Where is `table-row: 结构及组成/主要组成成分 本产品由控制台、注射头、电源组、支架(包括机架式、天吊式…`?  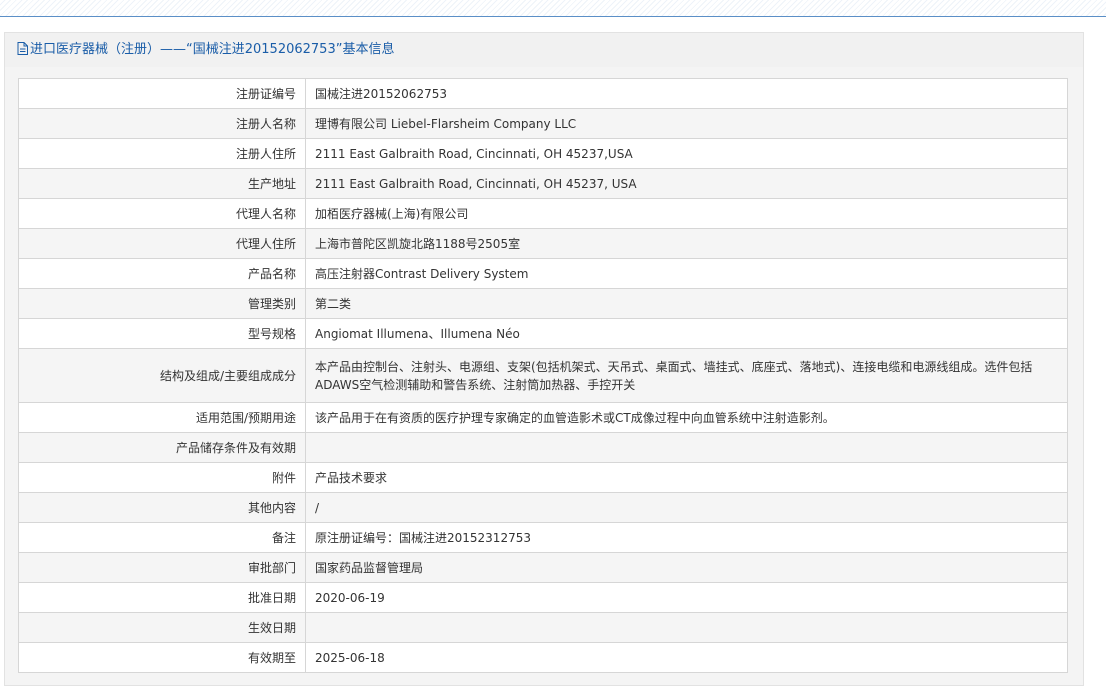 table-row: 结构及组成/主要组成成分 本产品由控制台、注射头、电源组、支架(包括机架式、天吊式… is located at coordinates (543, 375).